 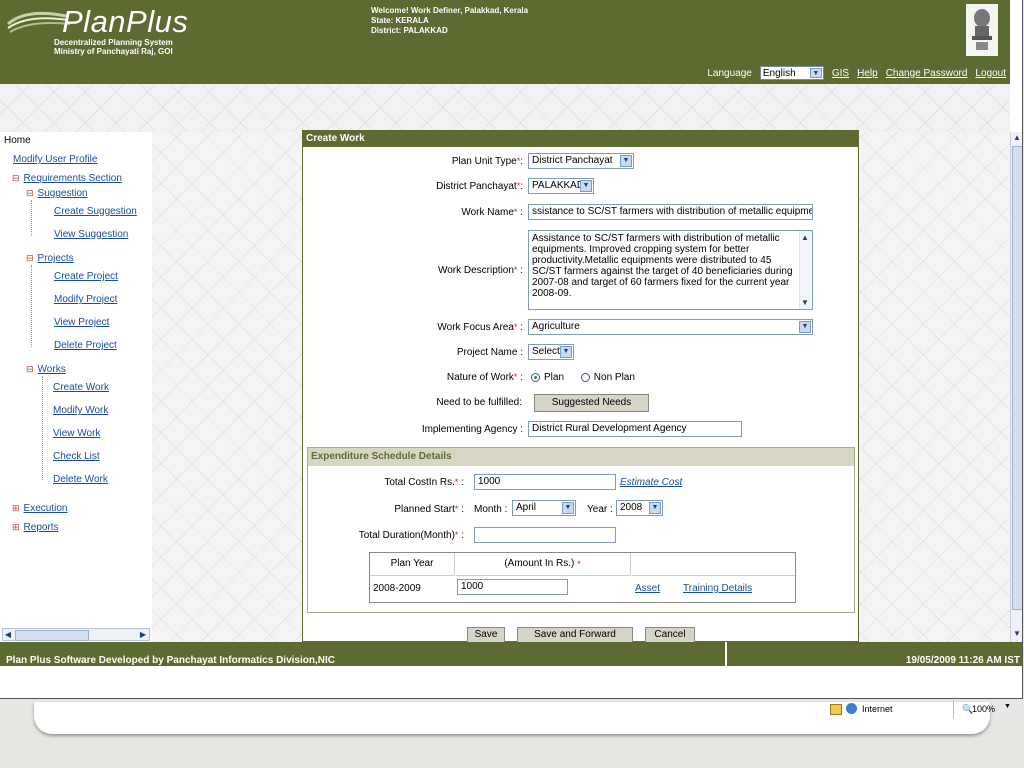 I want to click on label-text: Work Name, so click(x=487, y=212).